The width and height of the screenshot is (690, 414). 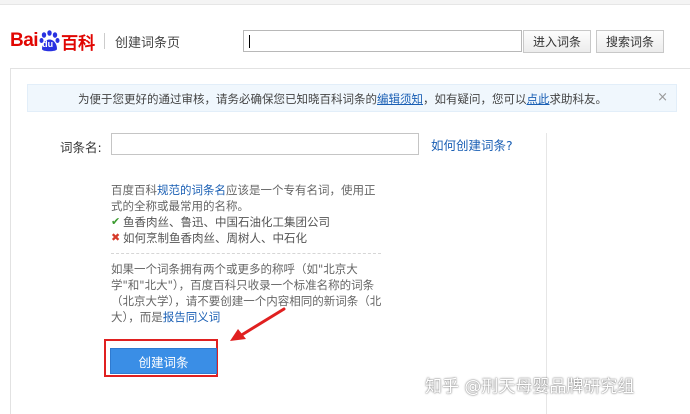 I want to click on search-entry-button: 搜索词条, so click(x=630, y=41).